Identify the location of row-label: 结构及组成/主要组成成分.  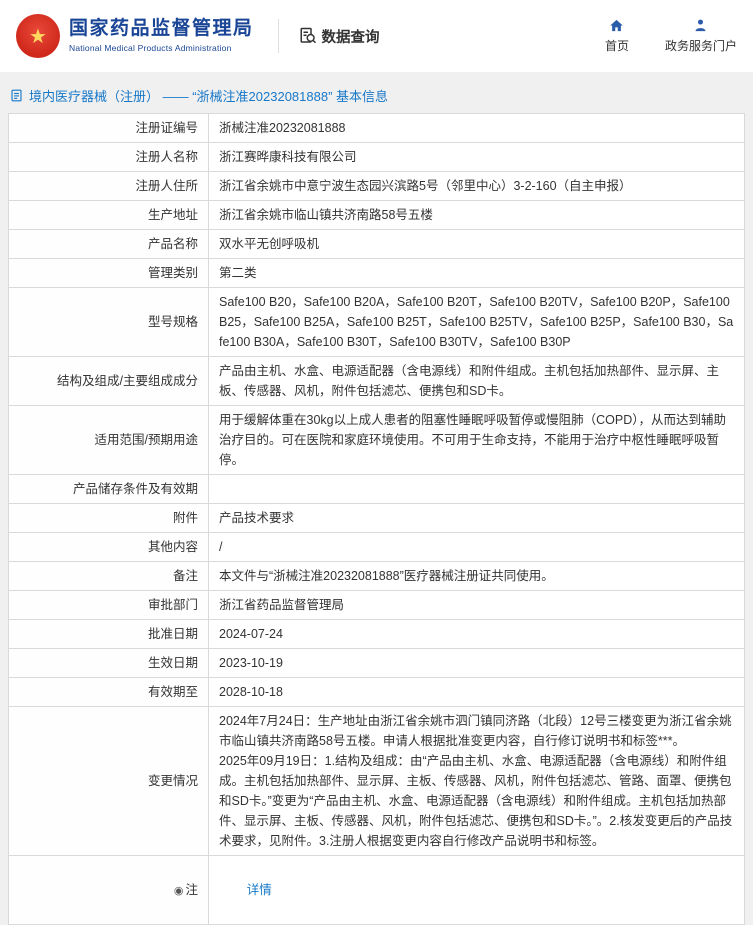
(108, 381).